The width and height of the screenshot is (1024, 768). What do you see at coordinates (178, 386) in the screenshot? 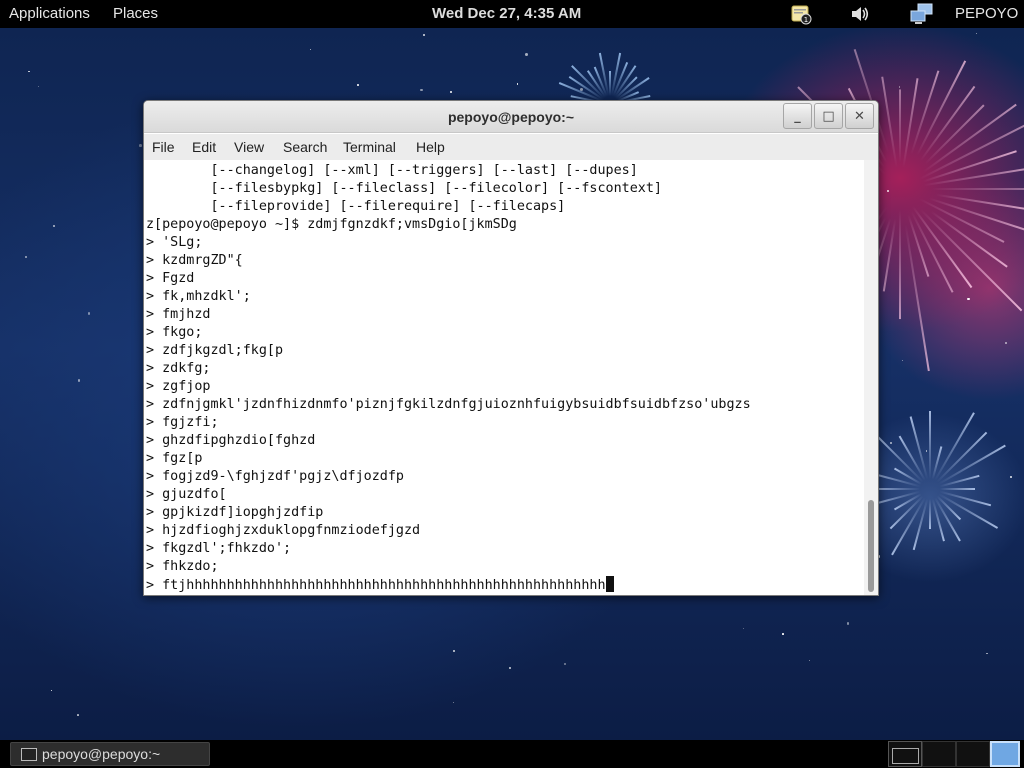
I see `terminal-line: > zgfjop` at bounding box center [178, 386].